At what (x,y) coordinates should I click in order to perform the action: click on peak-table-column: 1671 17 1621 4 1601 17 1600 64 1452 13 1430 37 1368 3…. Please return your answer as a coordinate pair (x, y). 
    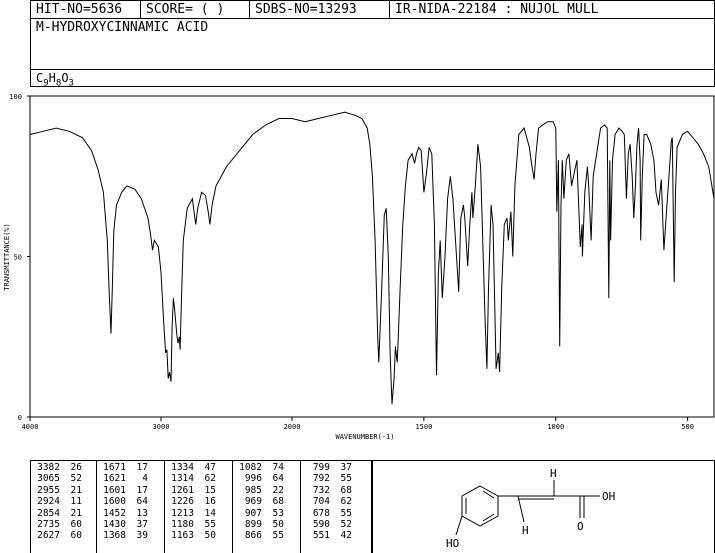
    Looking at the image, I should click on (123, 502).